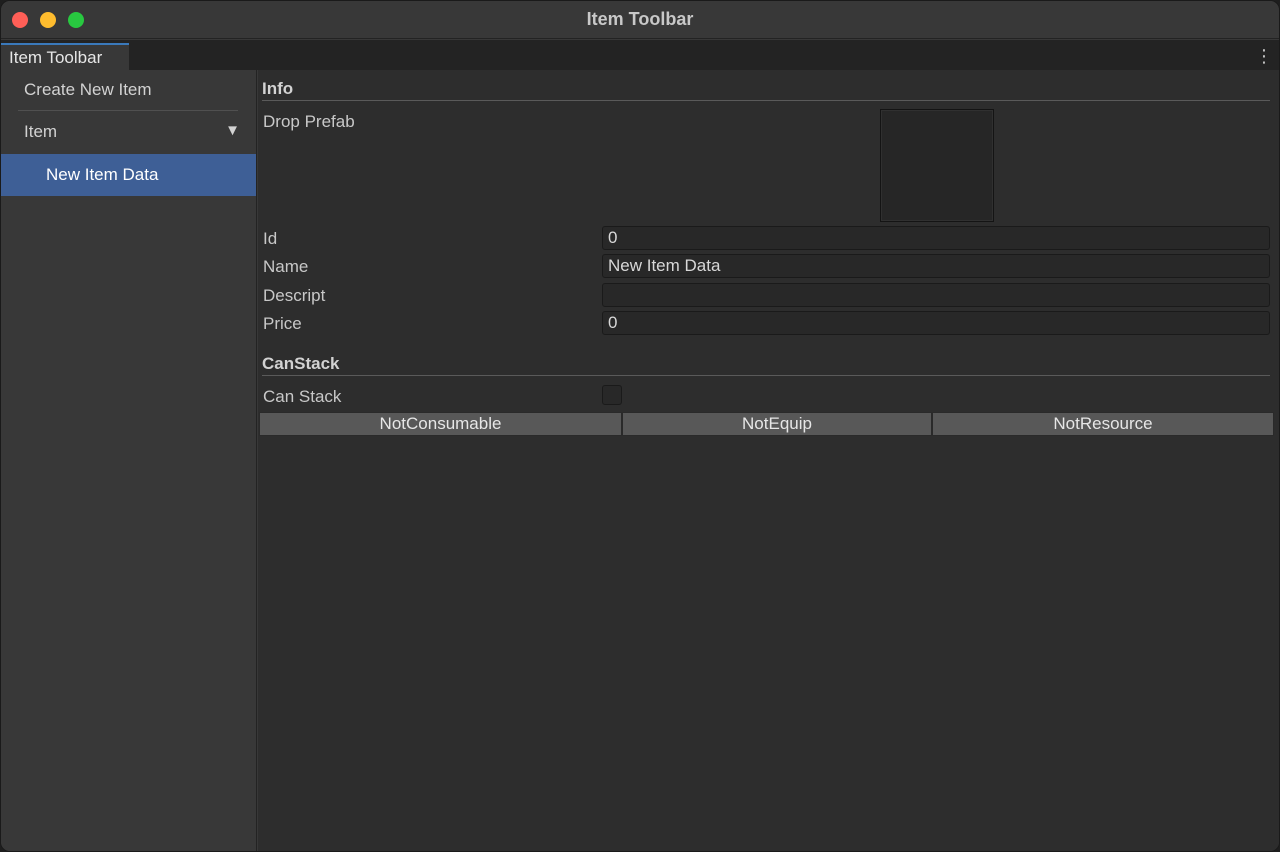 Image resolution: width=1280 pixels, height=852 pixels. Describe the element at coordinates (936, 295) in the screenshot. I see `descript-field` at that location.